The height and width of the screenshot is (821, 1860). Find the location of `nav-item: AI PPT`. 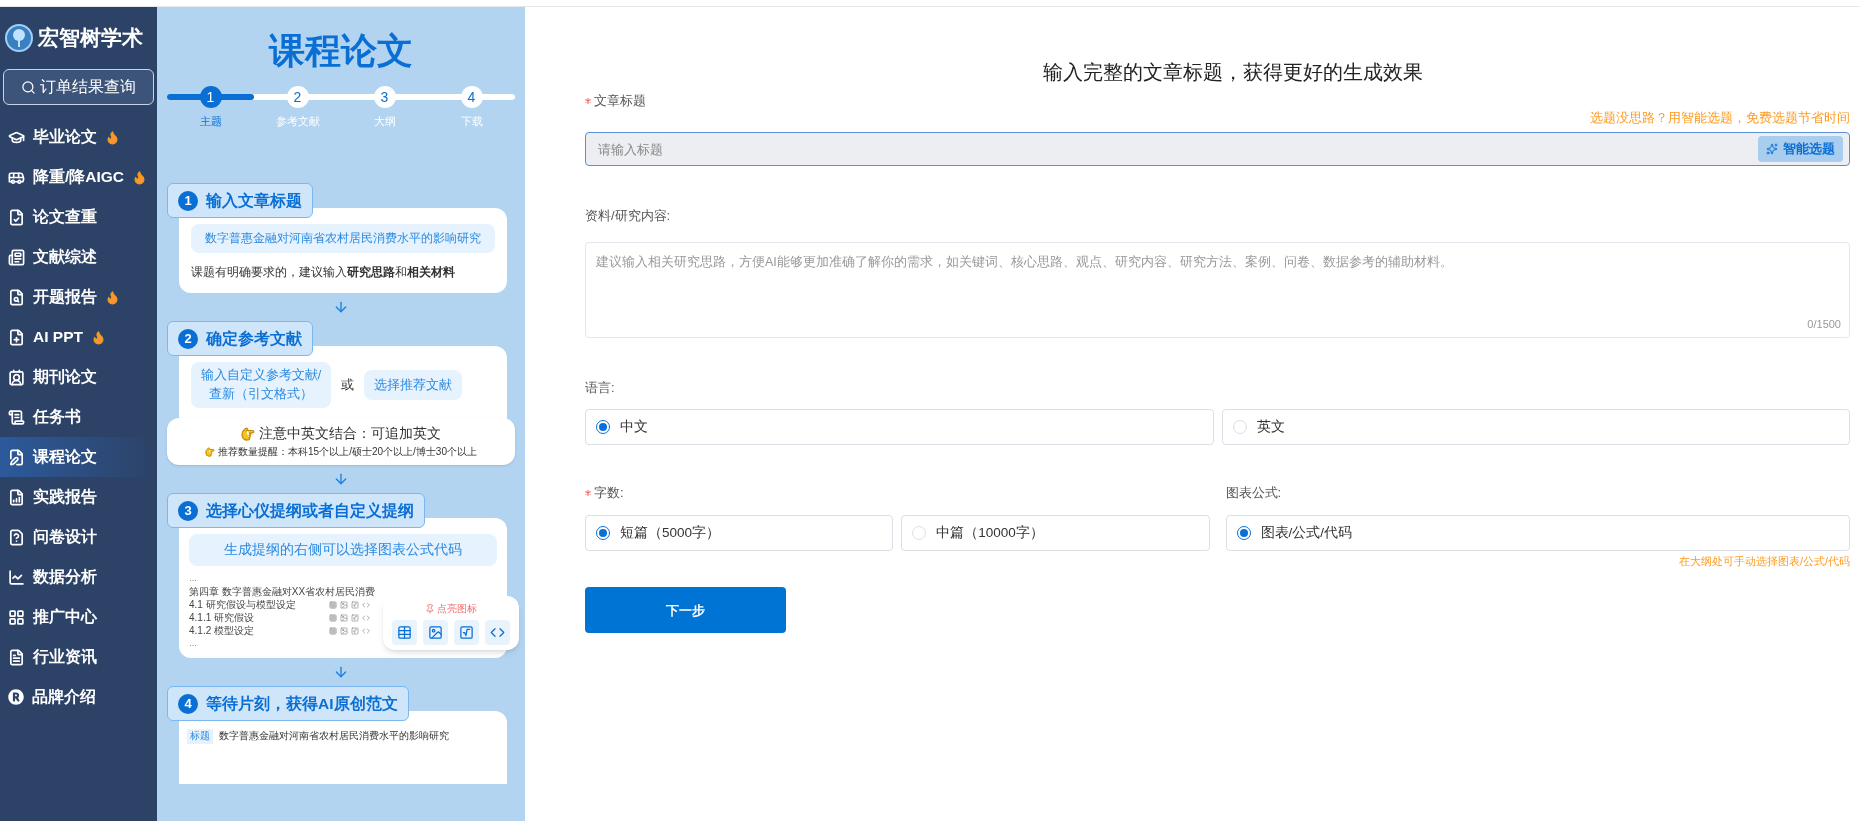

nav-item: AI PPT is located at coordinates (78, 337).